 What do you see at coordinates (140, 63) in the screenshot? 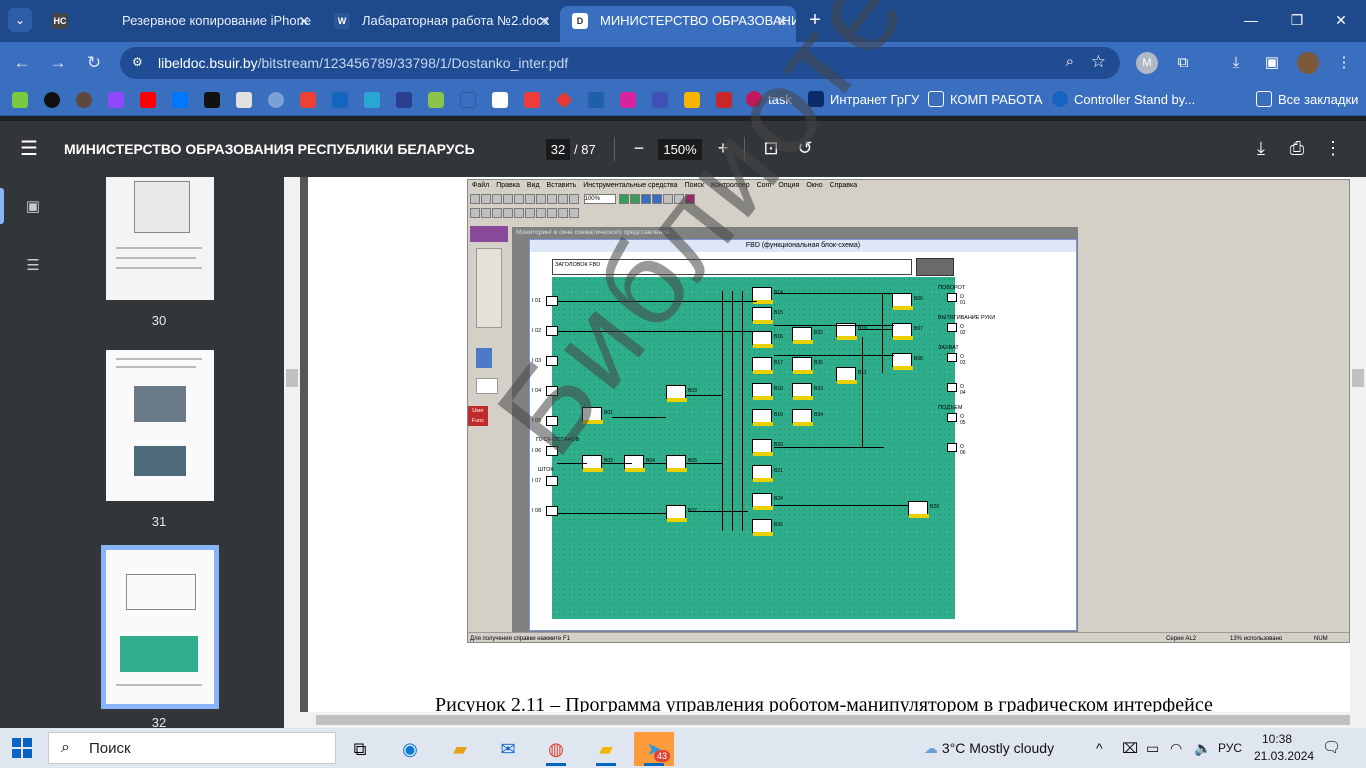
I see `site-info-icon: ⚙` at bounding box center [140, 63].